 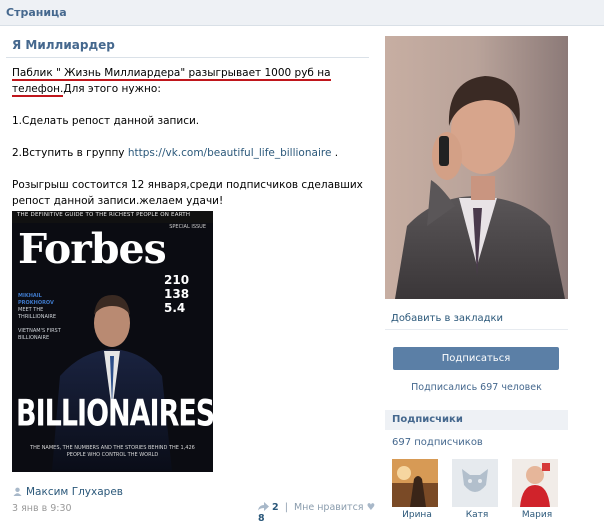 I want to click on post-author: Максим Глухарев, so click(x=74, y=492).